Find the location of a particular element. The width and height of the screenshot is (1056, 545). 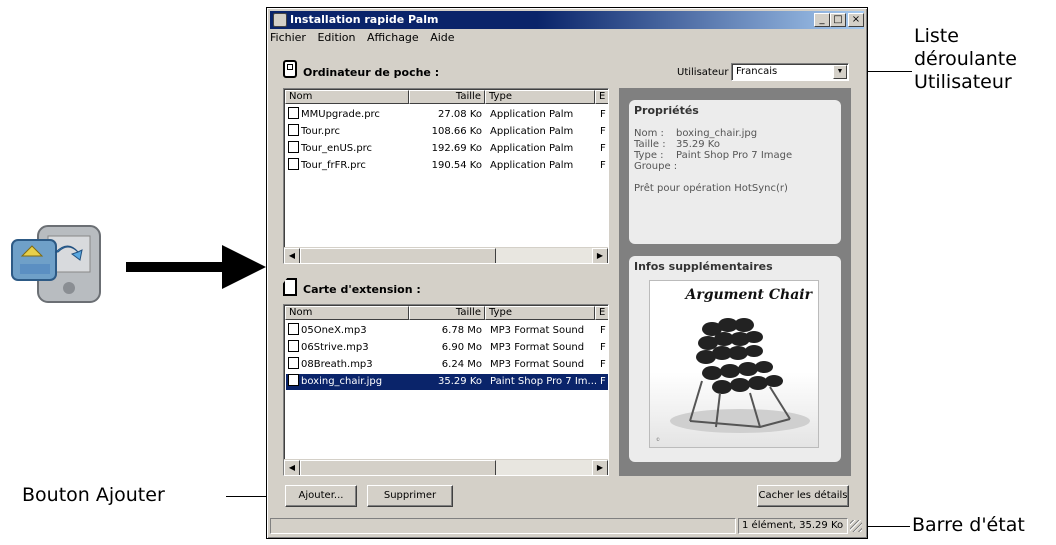

prop-taille-value: 35.29 Ko is located at coordinates (698, 144).